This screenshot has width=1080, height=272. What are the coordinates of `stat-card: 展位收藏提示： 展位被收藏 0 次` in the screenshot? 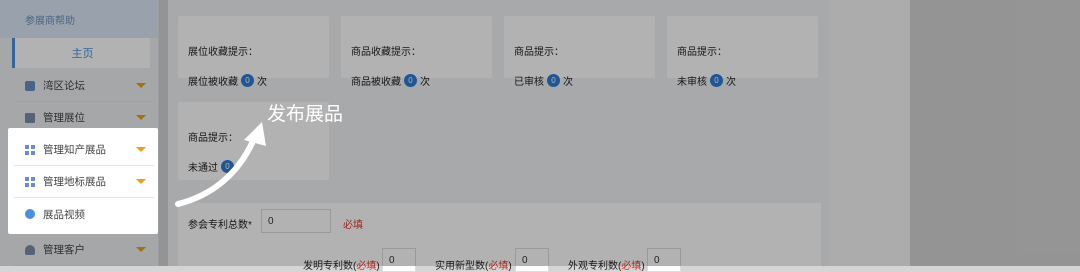 It's located at (253, 52).